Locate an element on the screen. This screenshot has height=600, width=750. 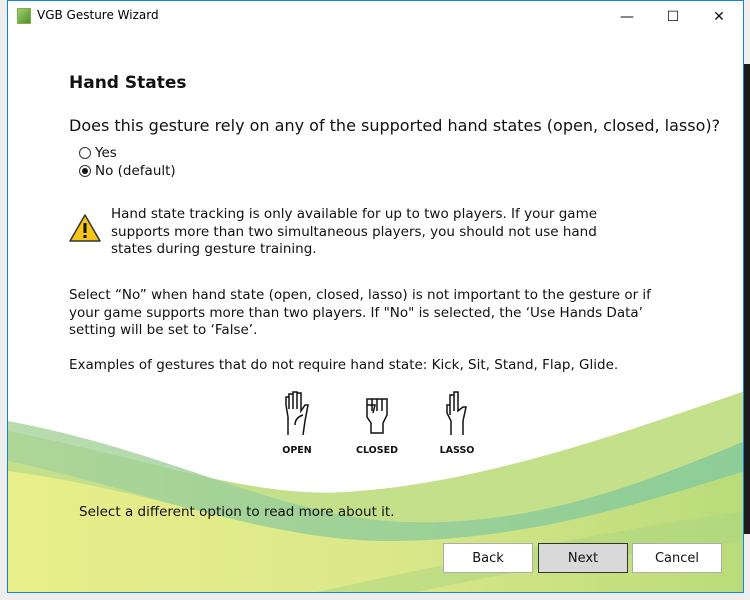
back-button: Back is located at coordinates (488, 558).